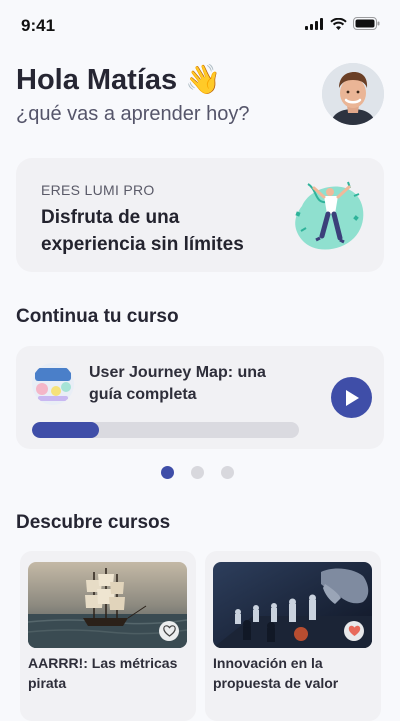  I want to click on avatar, so click(353, 94).